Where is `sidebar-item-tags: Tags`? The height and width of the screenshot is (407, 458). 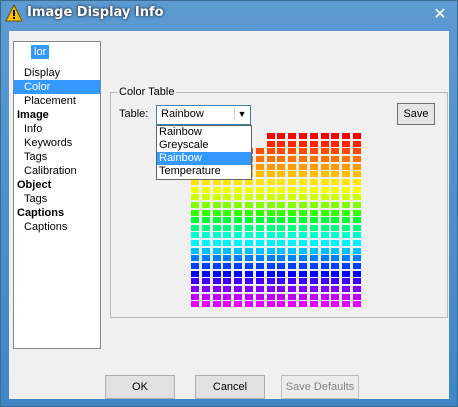
sidebar-item-tags: Tags is located at coordinates (30, 157).